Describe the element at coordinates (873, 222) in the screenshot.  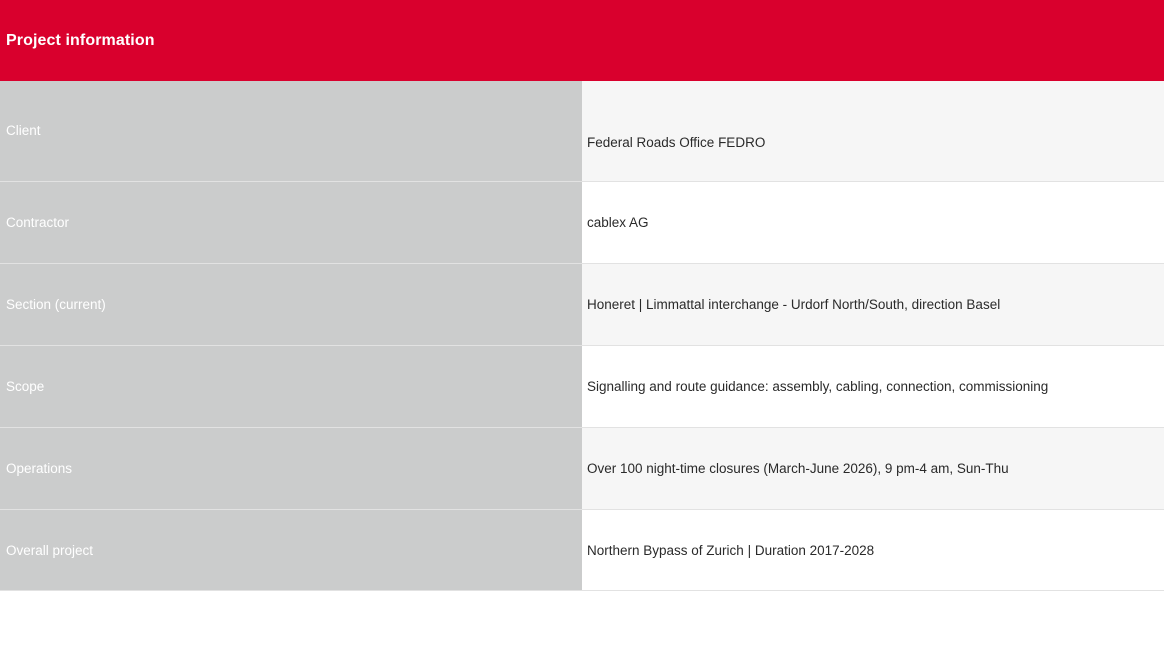
I see `row-value: cablex AG` at that location.